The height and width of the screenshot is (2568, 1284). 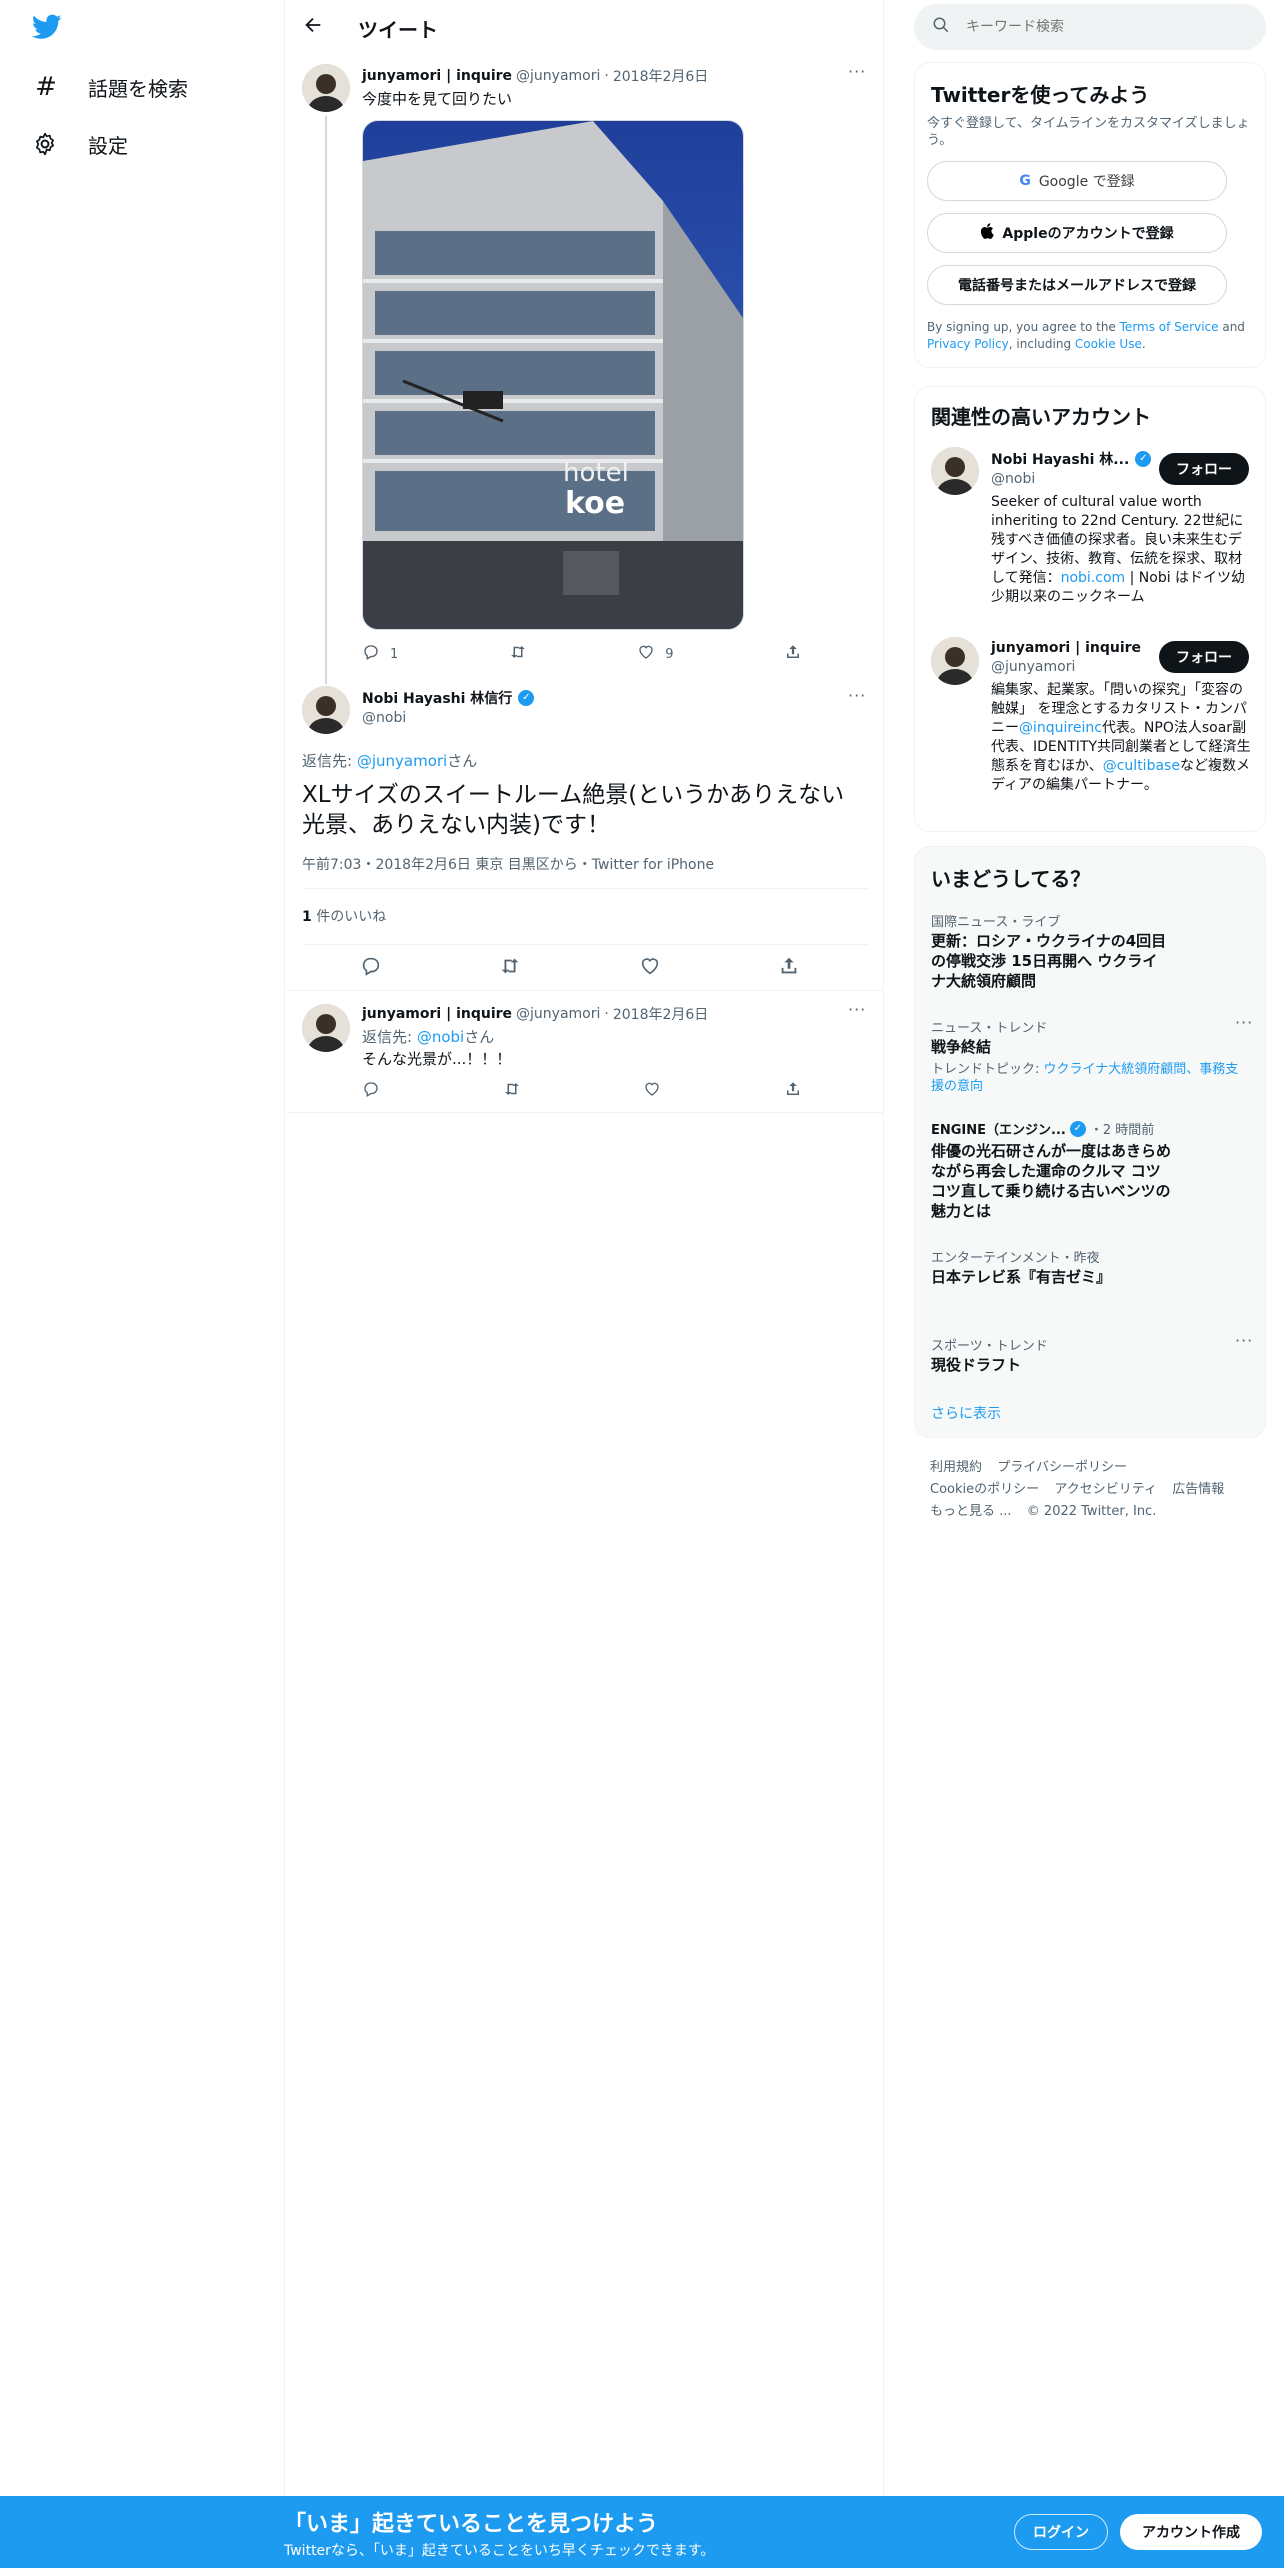 I want to click on cookie-link: Cookie Use, so click(x=1108, y=344).